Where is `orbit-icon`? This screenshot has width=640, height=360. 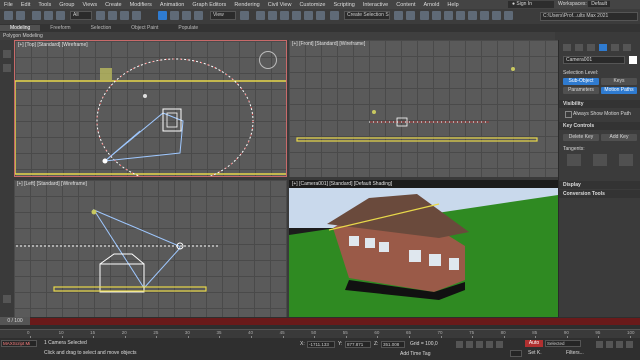 orbit-icon is located at coordinates (619, 344).